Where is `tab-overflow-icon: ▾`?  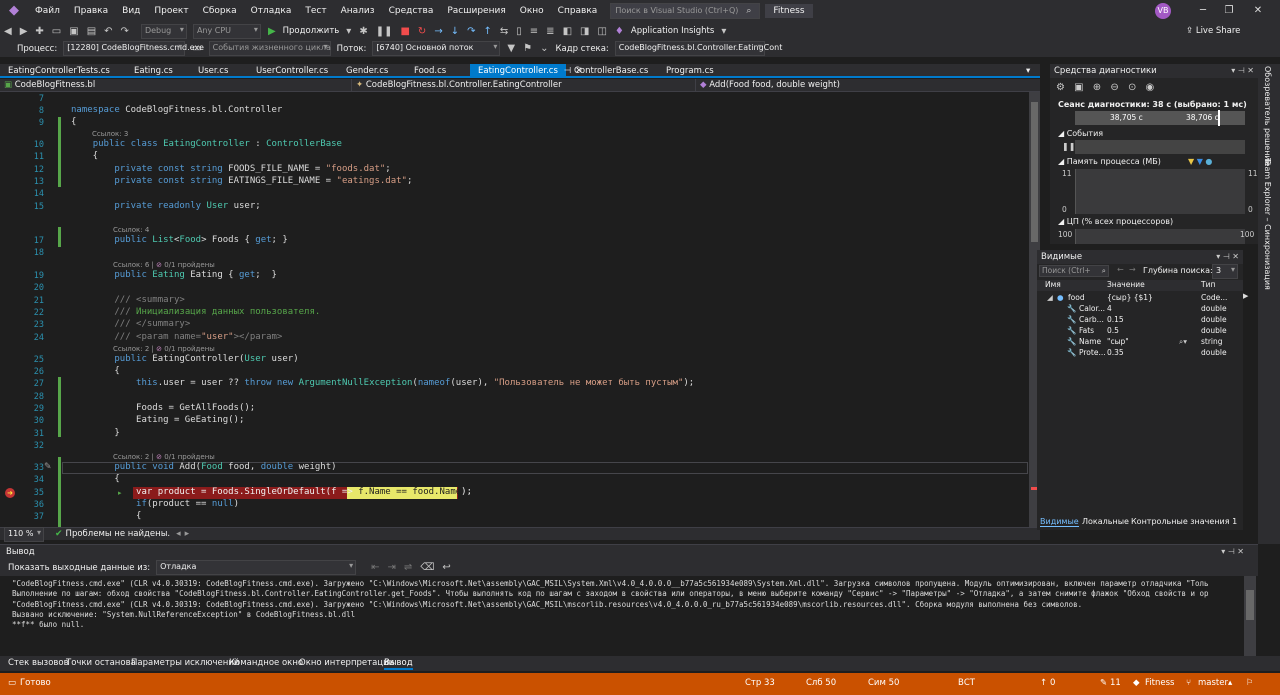
tab-overflow-icon: ▾ is located at coordinates (1031, 71).